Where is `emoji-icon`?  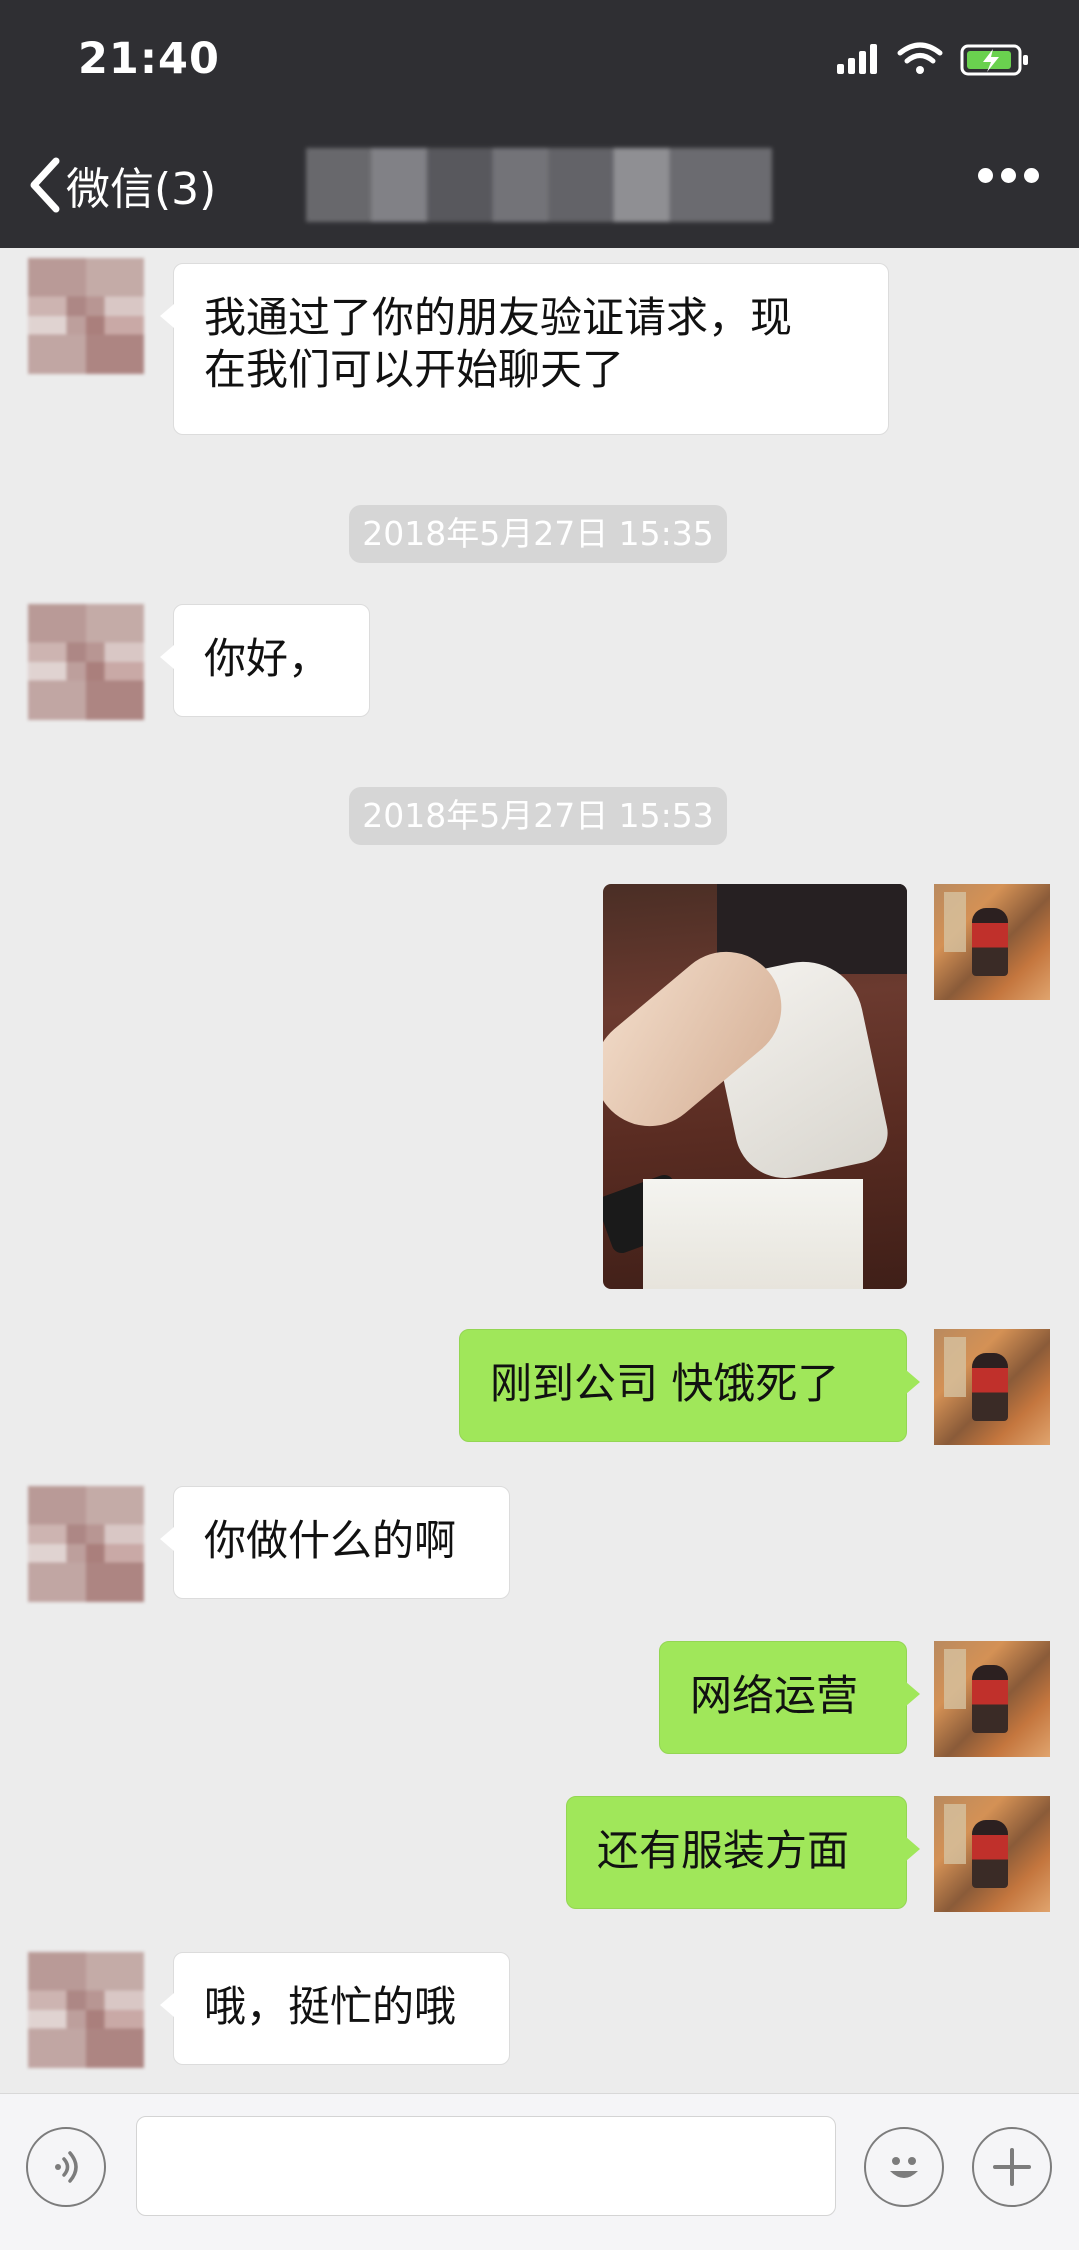
emoji-icon is located at coordinates (904, 2167).